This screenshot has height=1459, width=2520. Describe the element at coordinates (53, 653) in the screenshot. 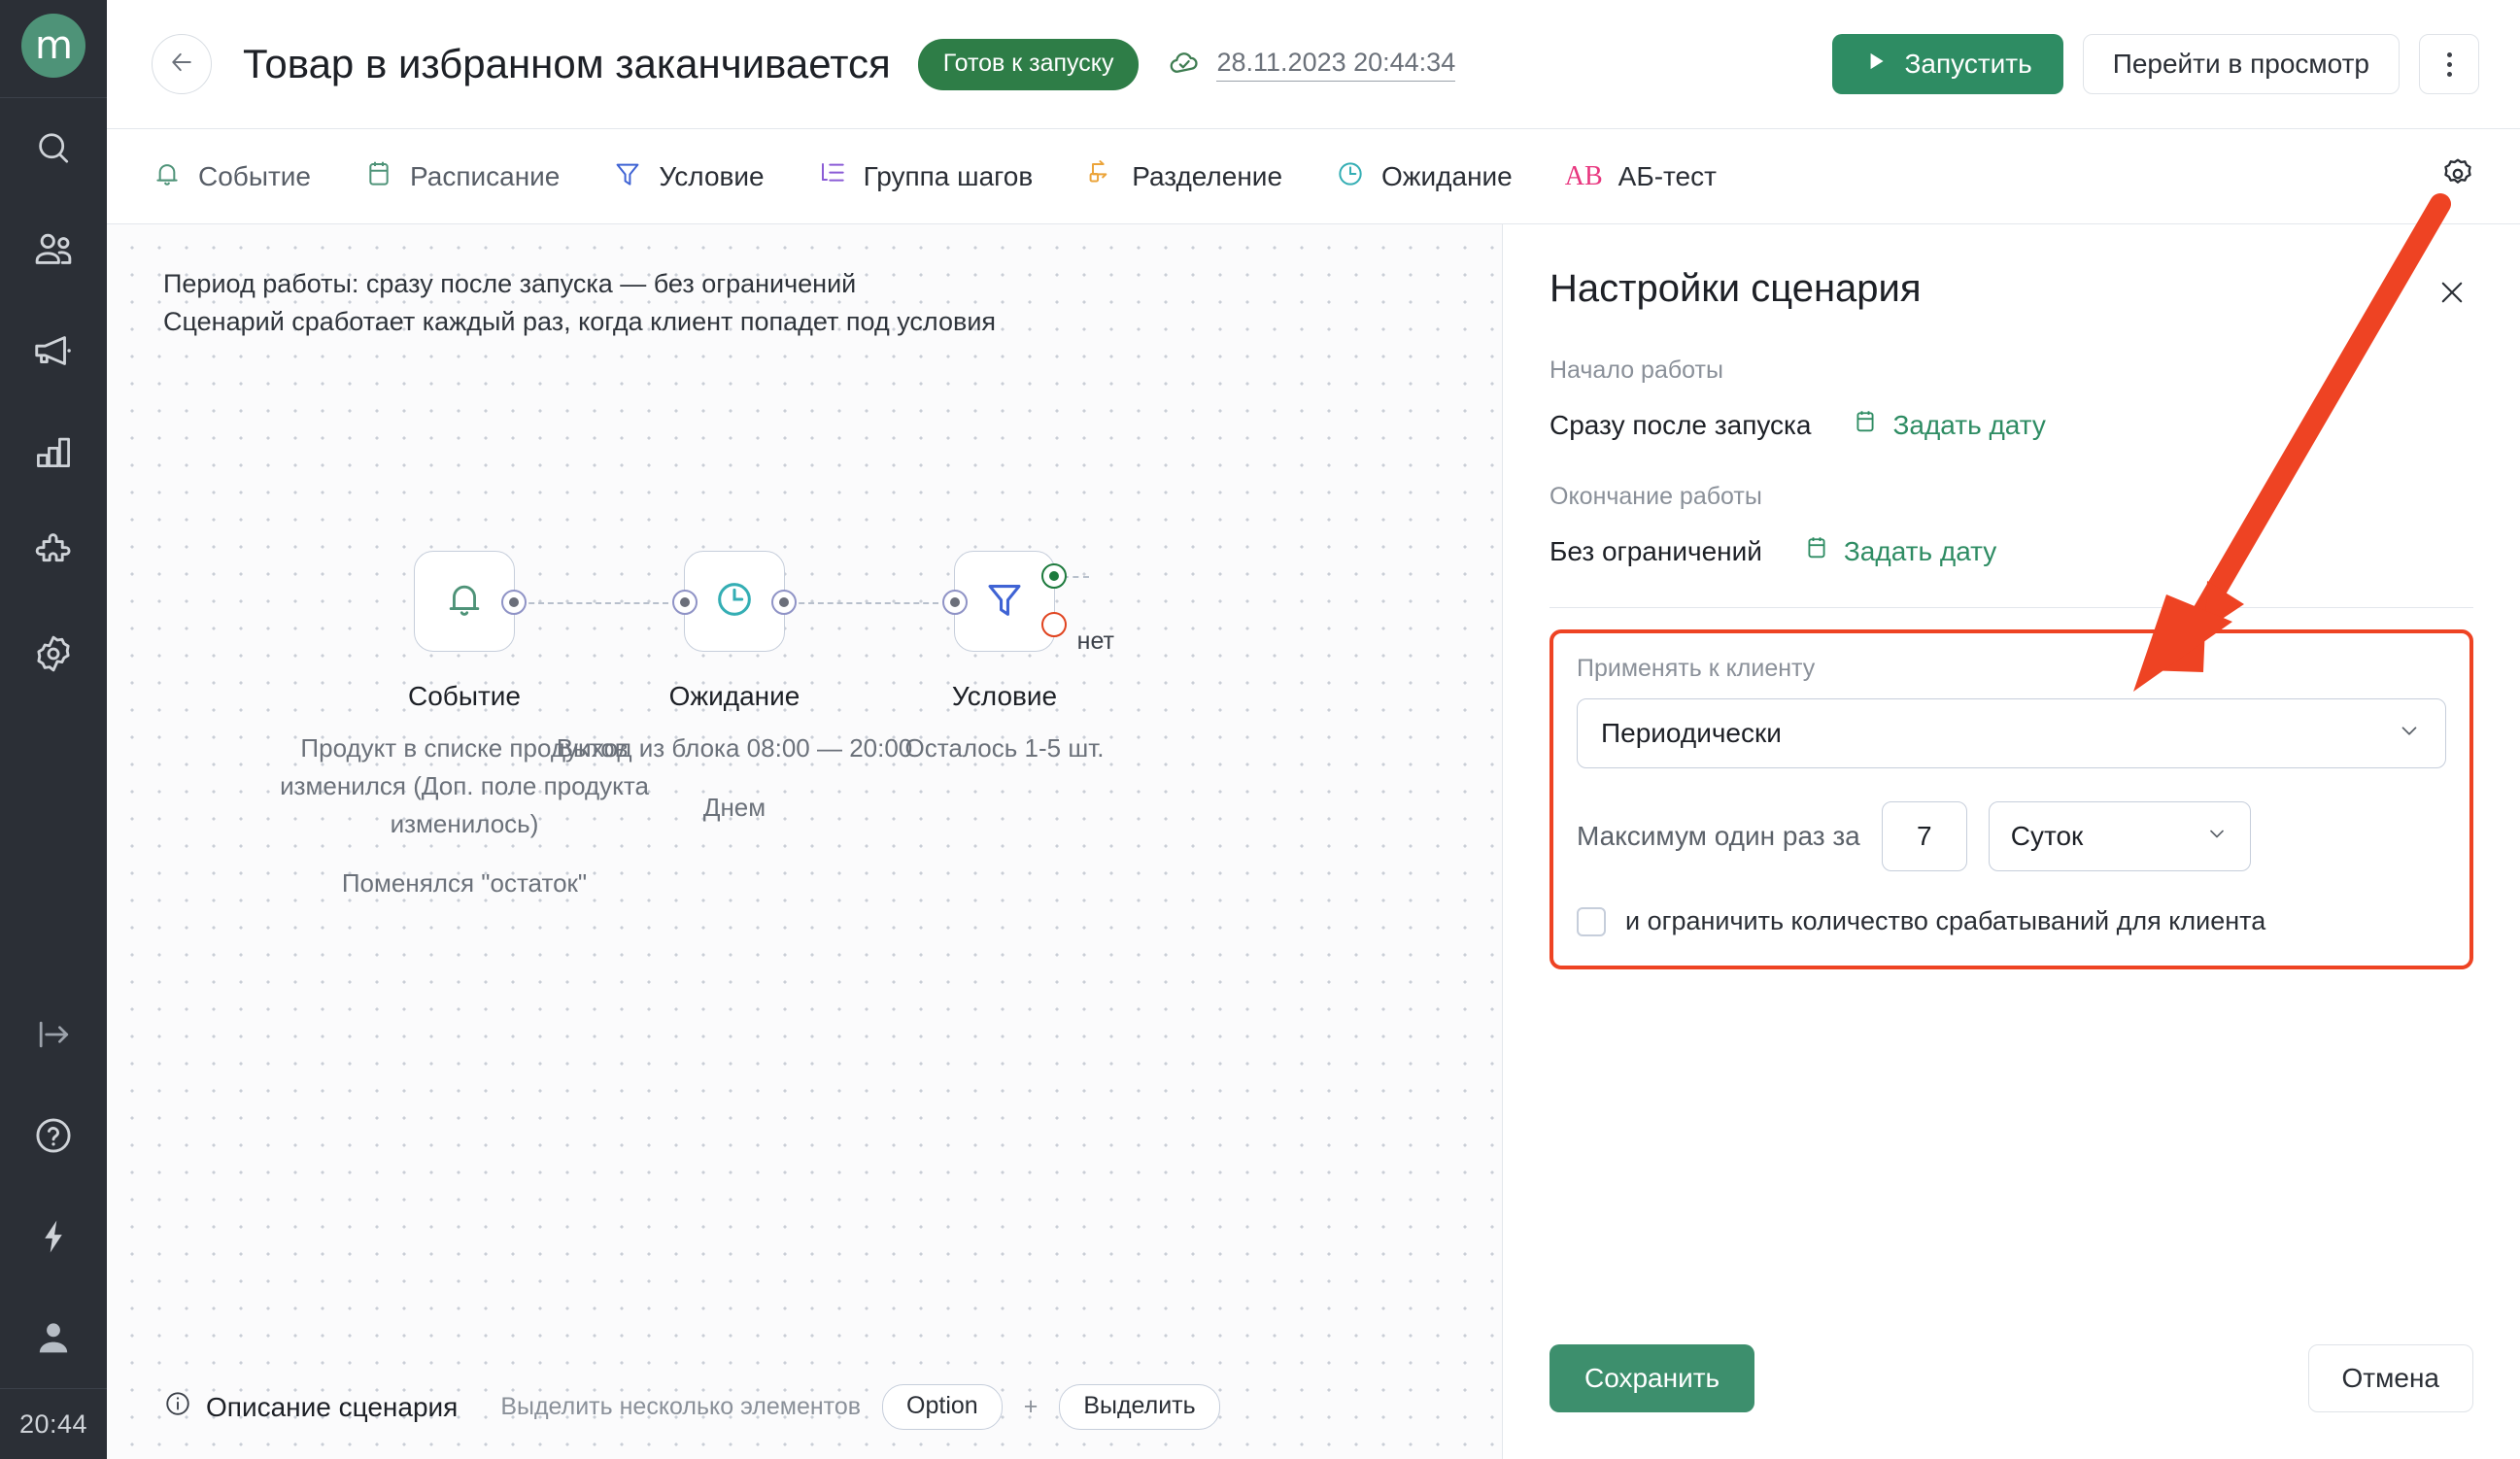

I see `sidebar-item-settings` at that location.